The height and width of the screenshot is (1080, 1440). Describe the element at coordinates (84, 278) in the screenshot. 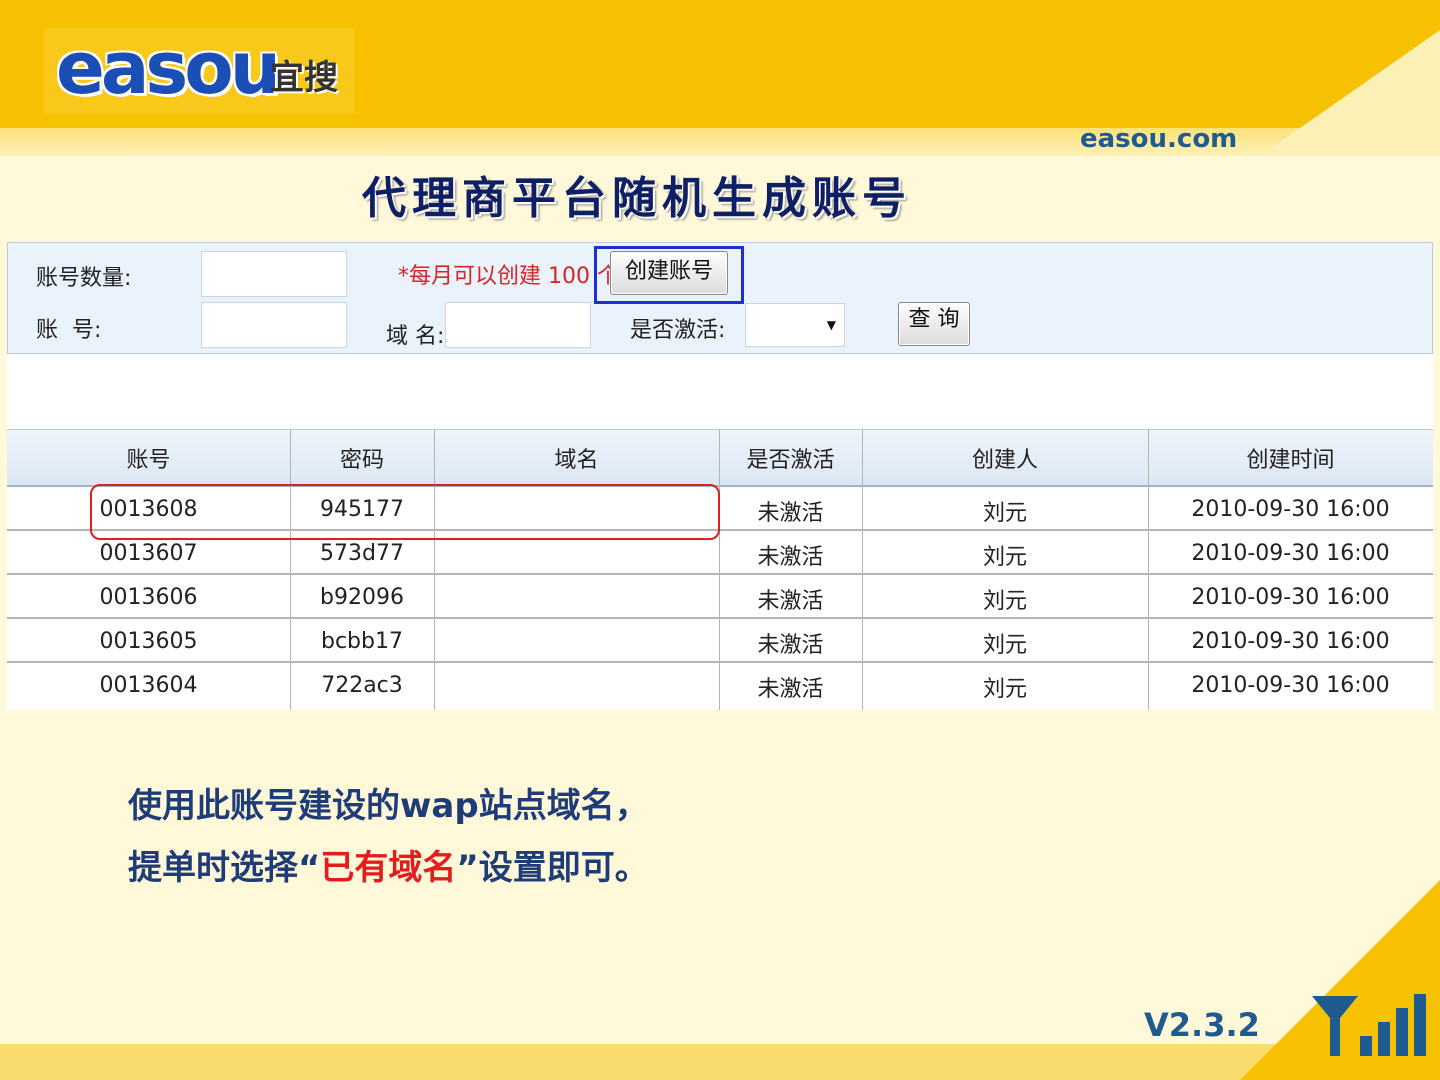

I see `count-label: 账号数量:` at that location.